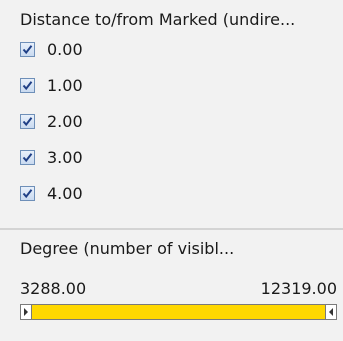 The height and width of the screenshot is (341, 343). What do you see at coordinates (65, 49) in the screenshot?
I see `option-label: 0.00` at bounding box center [65, 49].